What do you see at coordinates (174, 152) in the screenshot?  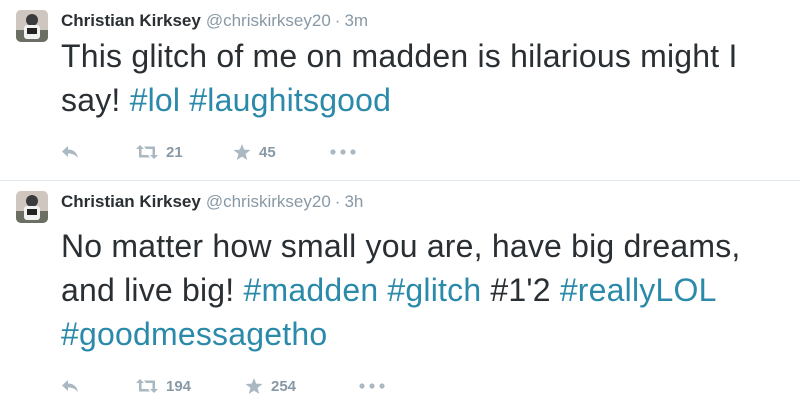 I see `retweet-count: 21` at bounding box center [174, 152].